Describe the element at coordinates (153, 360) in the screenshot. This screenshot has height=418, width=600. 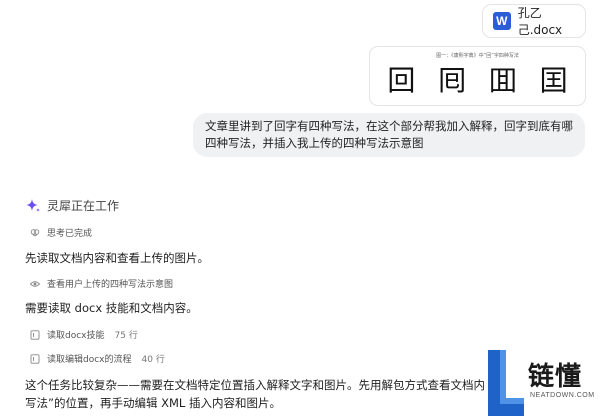
I see `read-flow-line-count: 40 行` at that location.